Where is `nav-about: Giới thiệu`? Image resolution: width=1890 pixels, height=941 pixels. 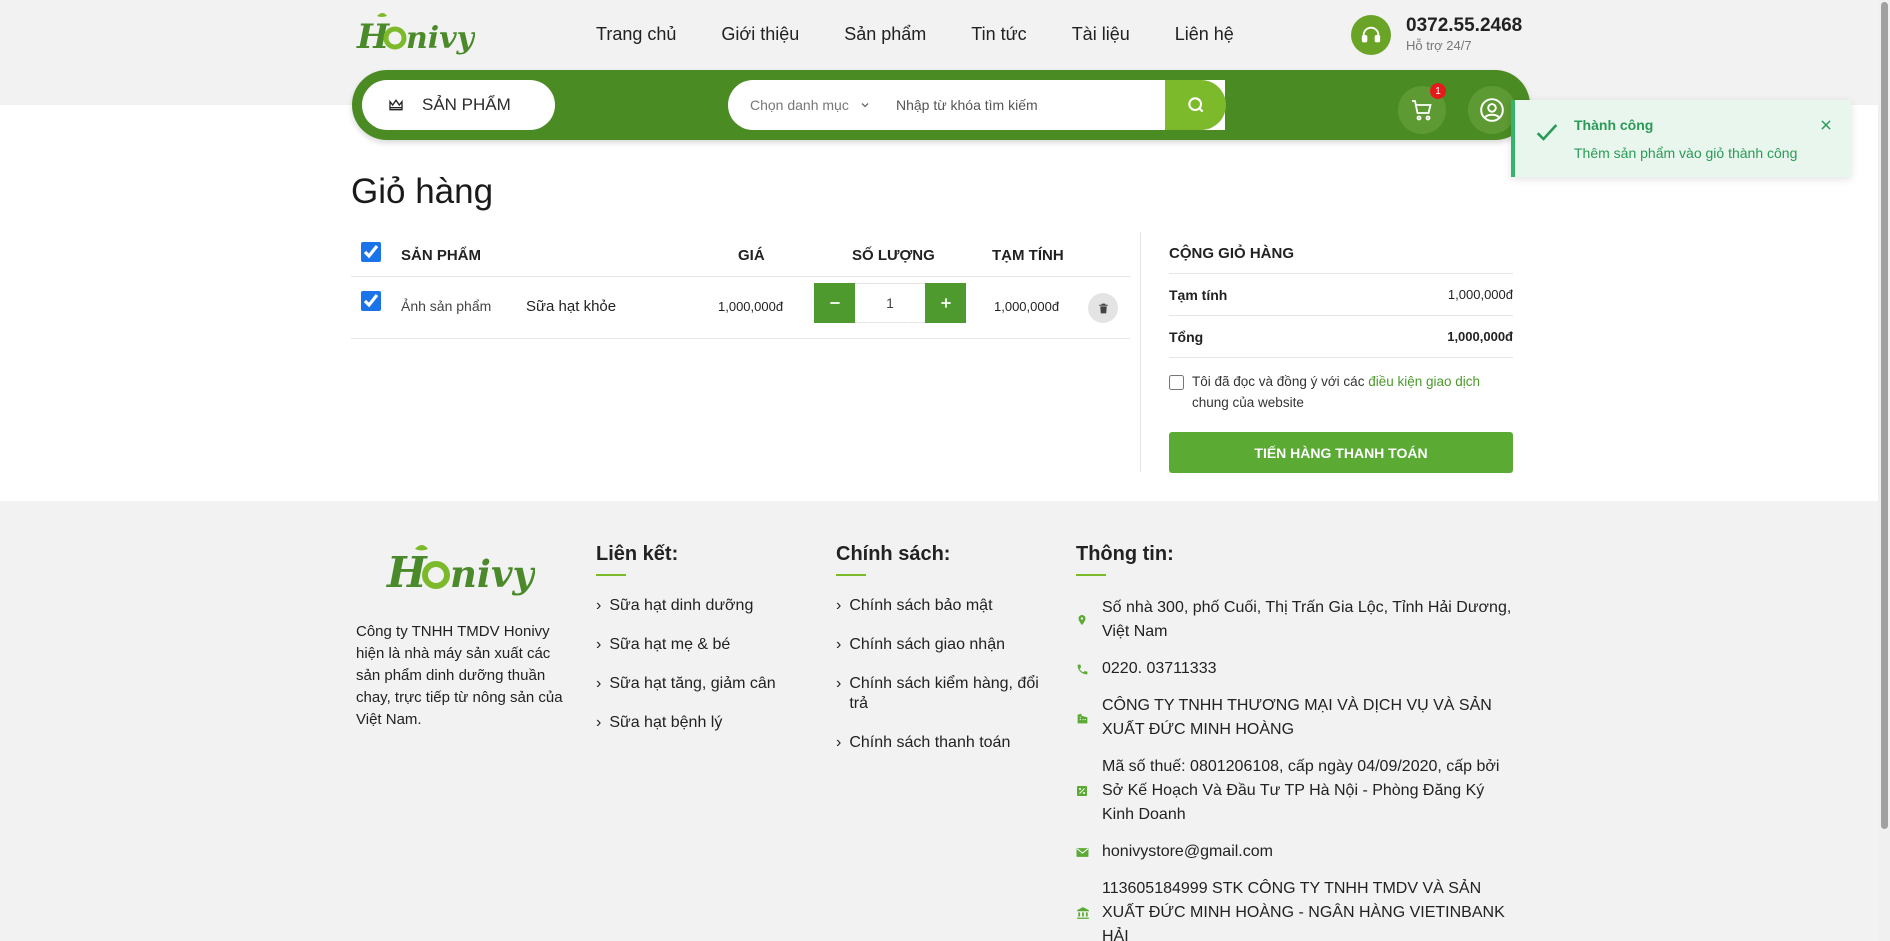 nav-about: Giới thiệu is located at coordinates (760, 34).